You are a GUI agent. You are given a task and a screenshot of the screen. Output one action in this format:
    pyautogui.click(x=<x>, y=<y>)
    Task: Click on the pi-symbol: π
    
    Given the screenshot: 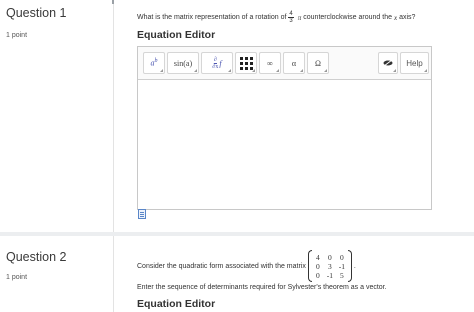 What is the action you would take?
    pyautogui.click(x=299, y=17)
    